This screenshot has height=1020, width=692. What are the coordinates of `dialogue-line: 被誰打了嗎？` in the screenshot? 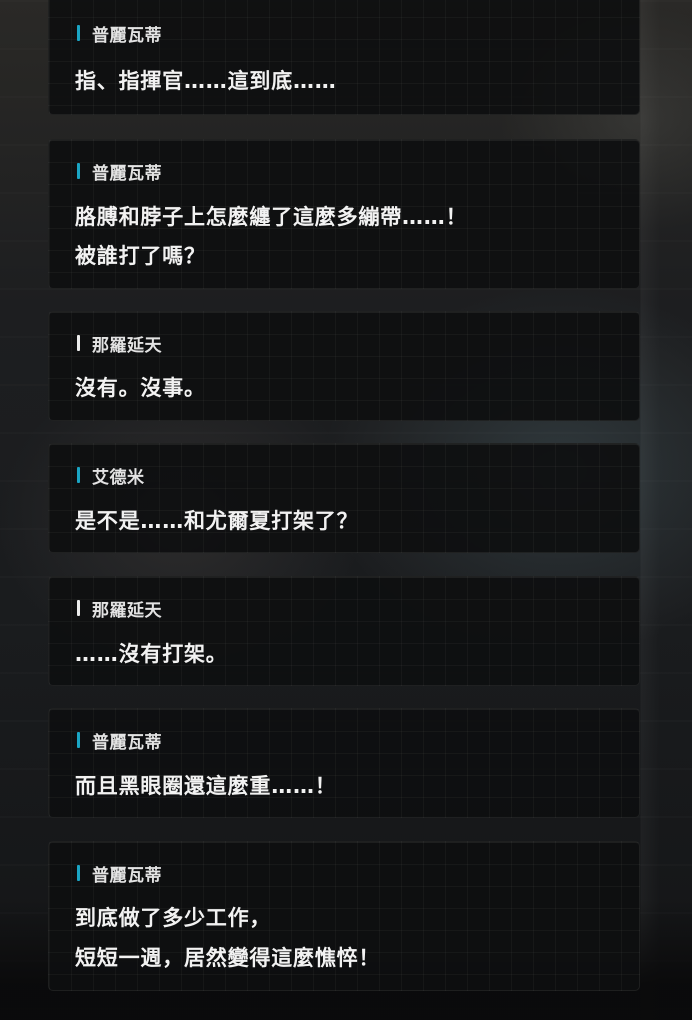 It's located at (140, 256).